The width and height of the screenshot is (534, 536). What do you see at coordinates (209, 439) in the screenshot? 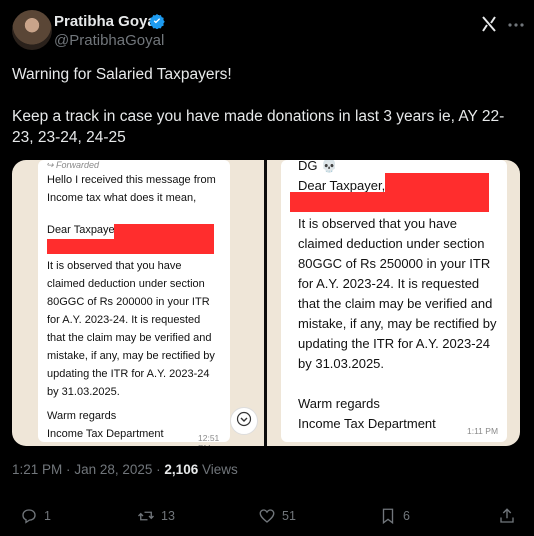
I see `message-time: 12:51 PM` at bounding box center [209, 439].